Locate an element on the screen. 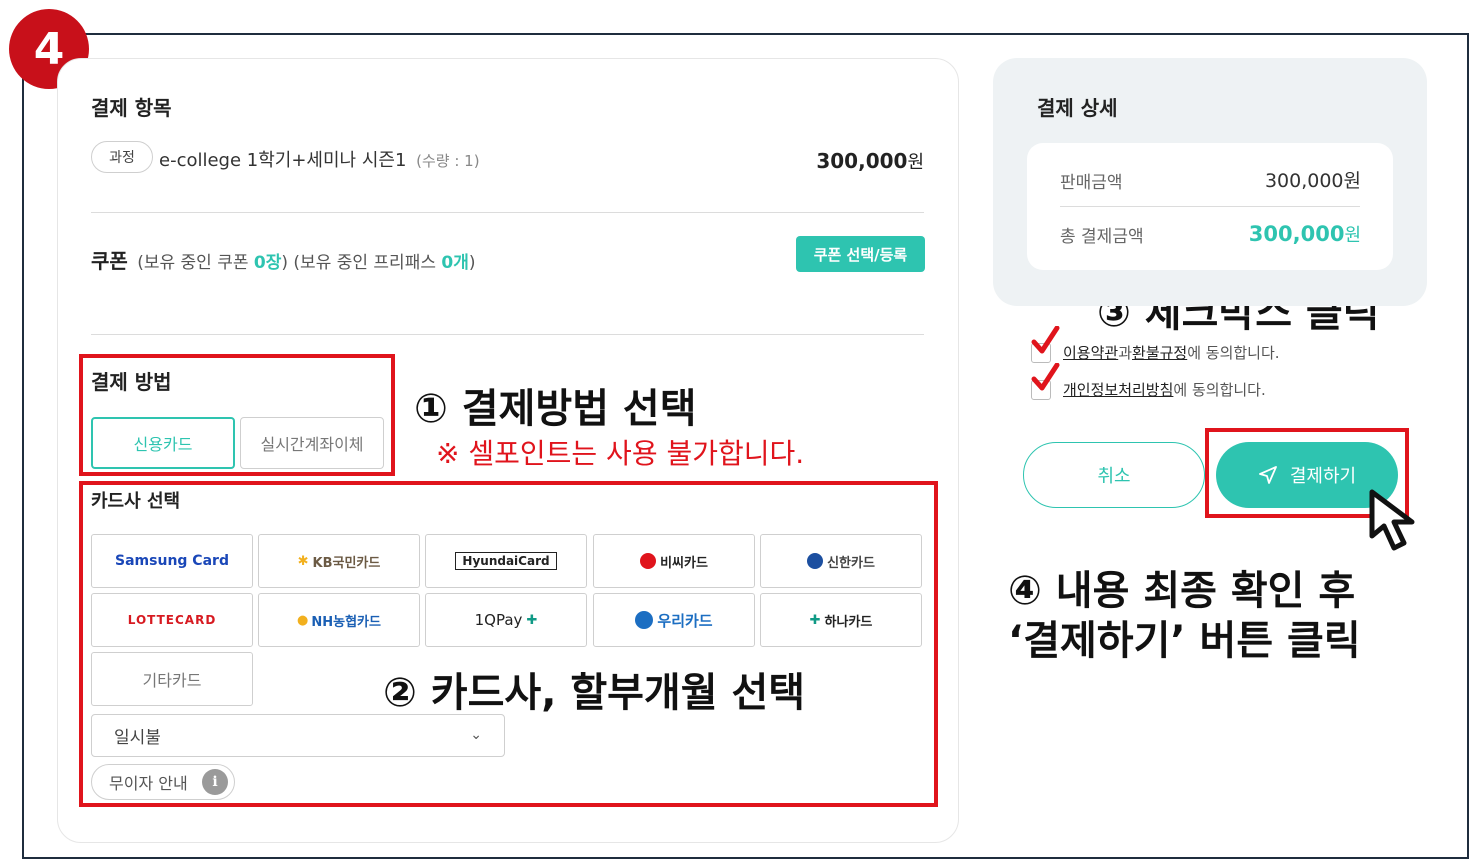 Image resolution: width=1479 pixels, height=861 pixels. cancel-button: 취소 is located at coordinates (1114, 475).